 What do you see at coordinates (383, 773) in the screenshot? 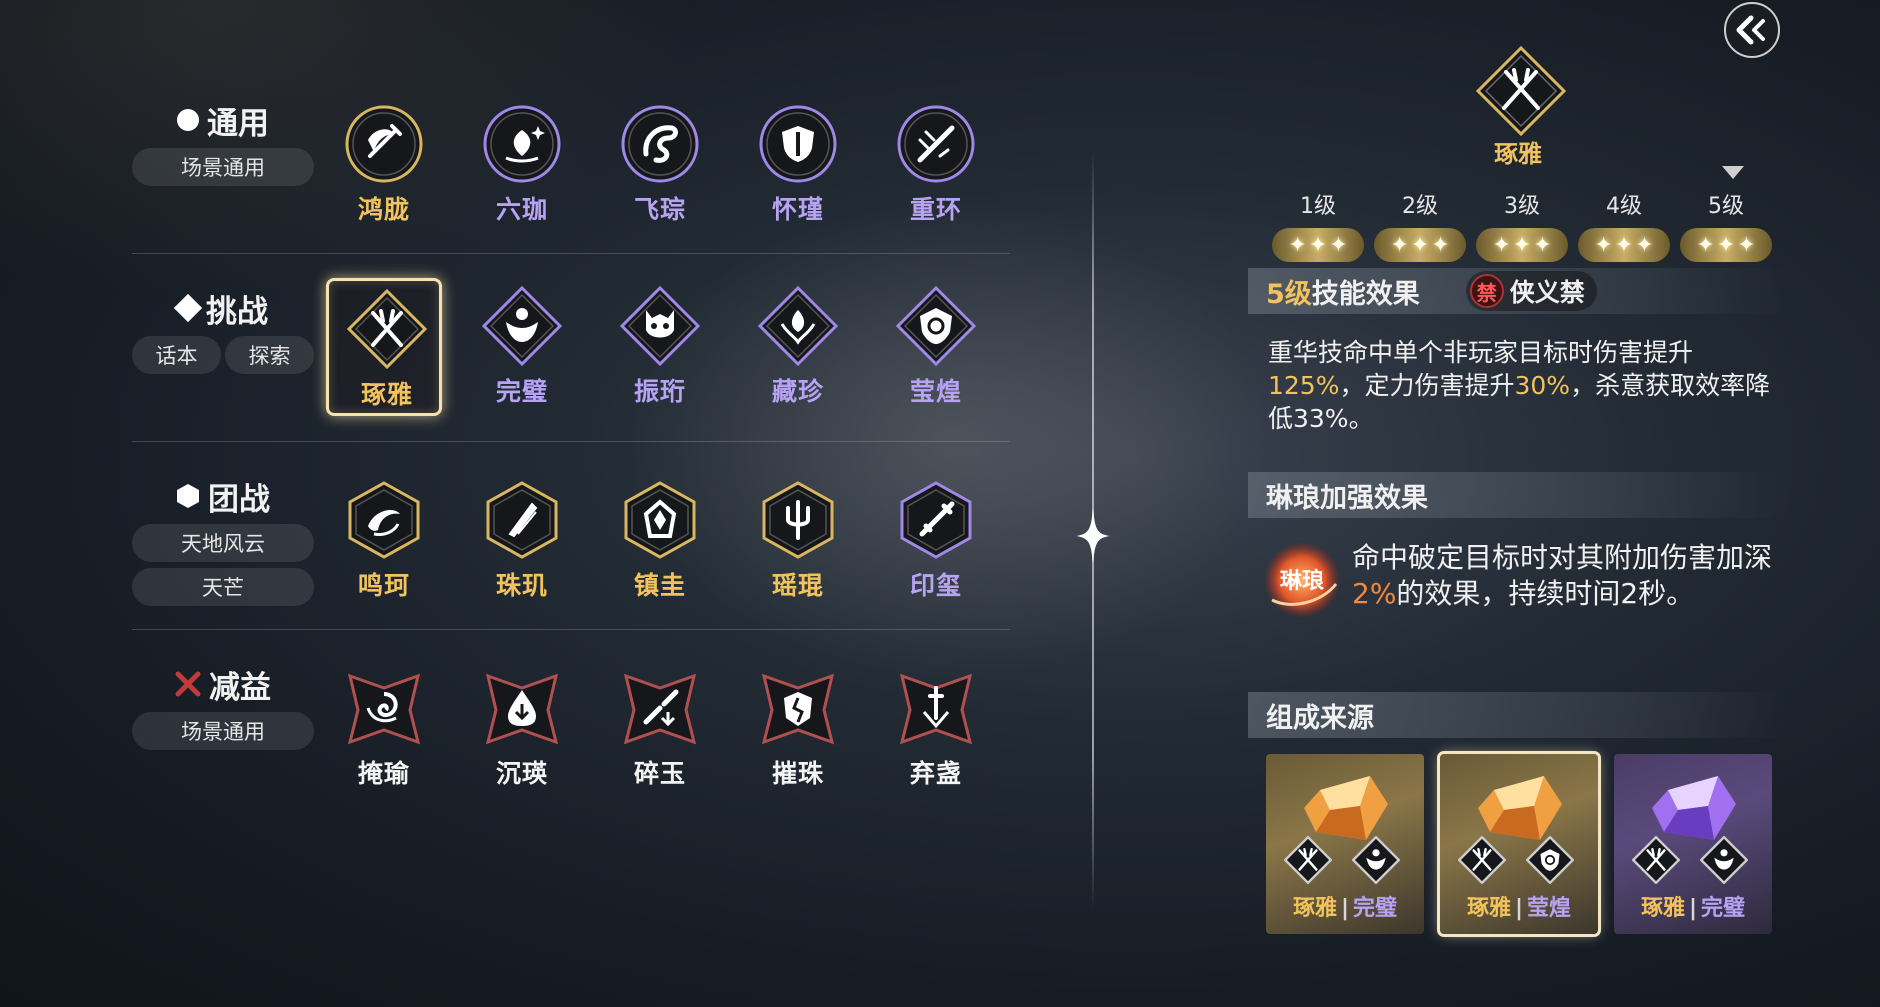
I see `skill-name: 掩瑜` at bounding box center [383, 773].